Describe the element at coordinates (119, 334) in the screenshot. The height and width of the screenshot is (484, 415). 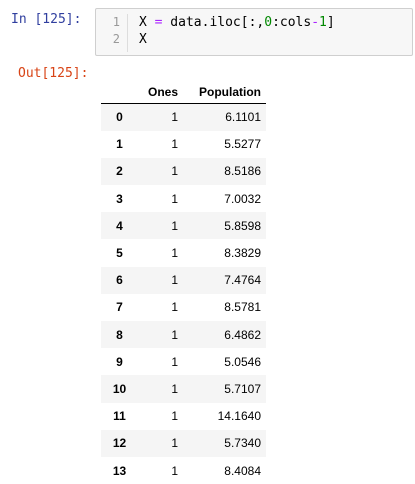
I see `row-index: 8` at that location.